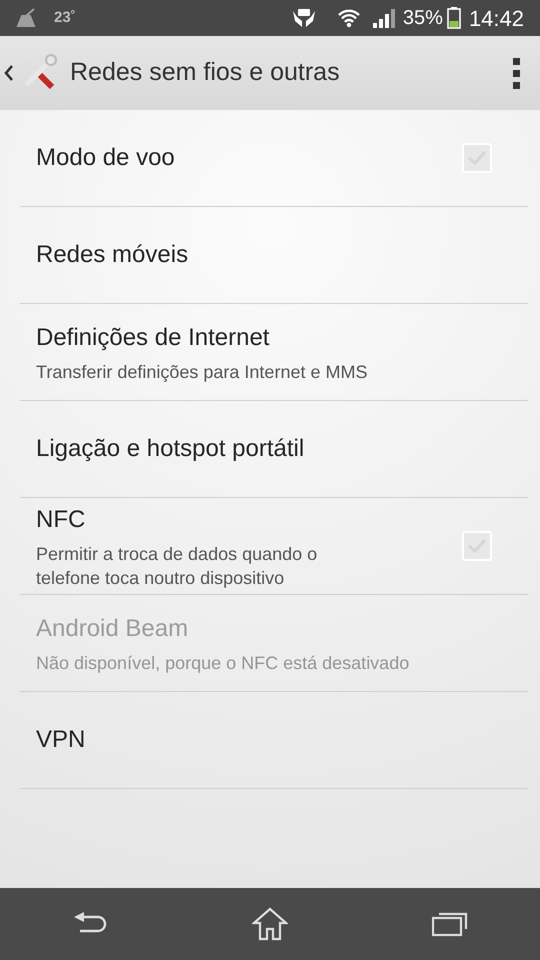  Describe the element at coordinates (348, 18) in the screenshot. I see `wifi-icon` at that location.